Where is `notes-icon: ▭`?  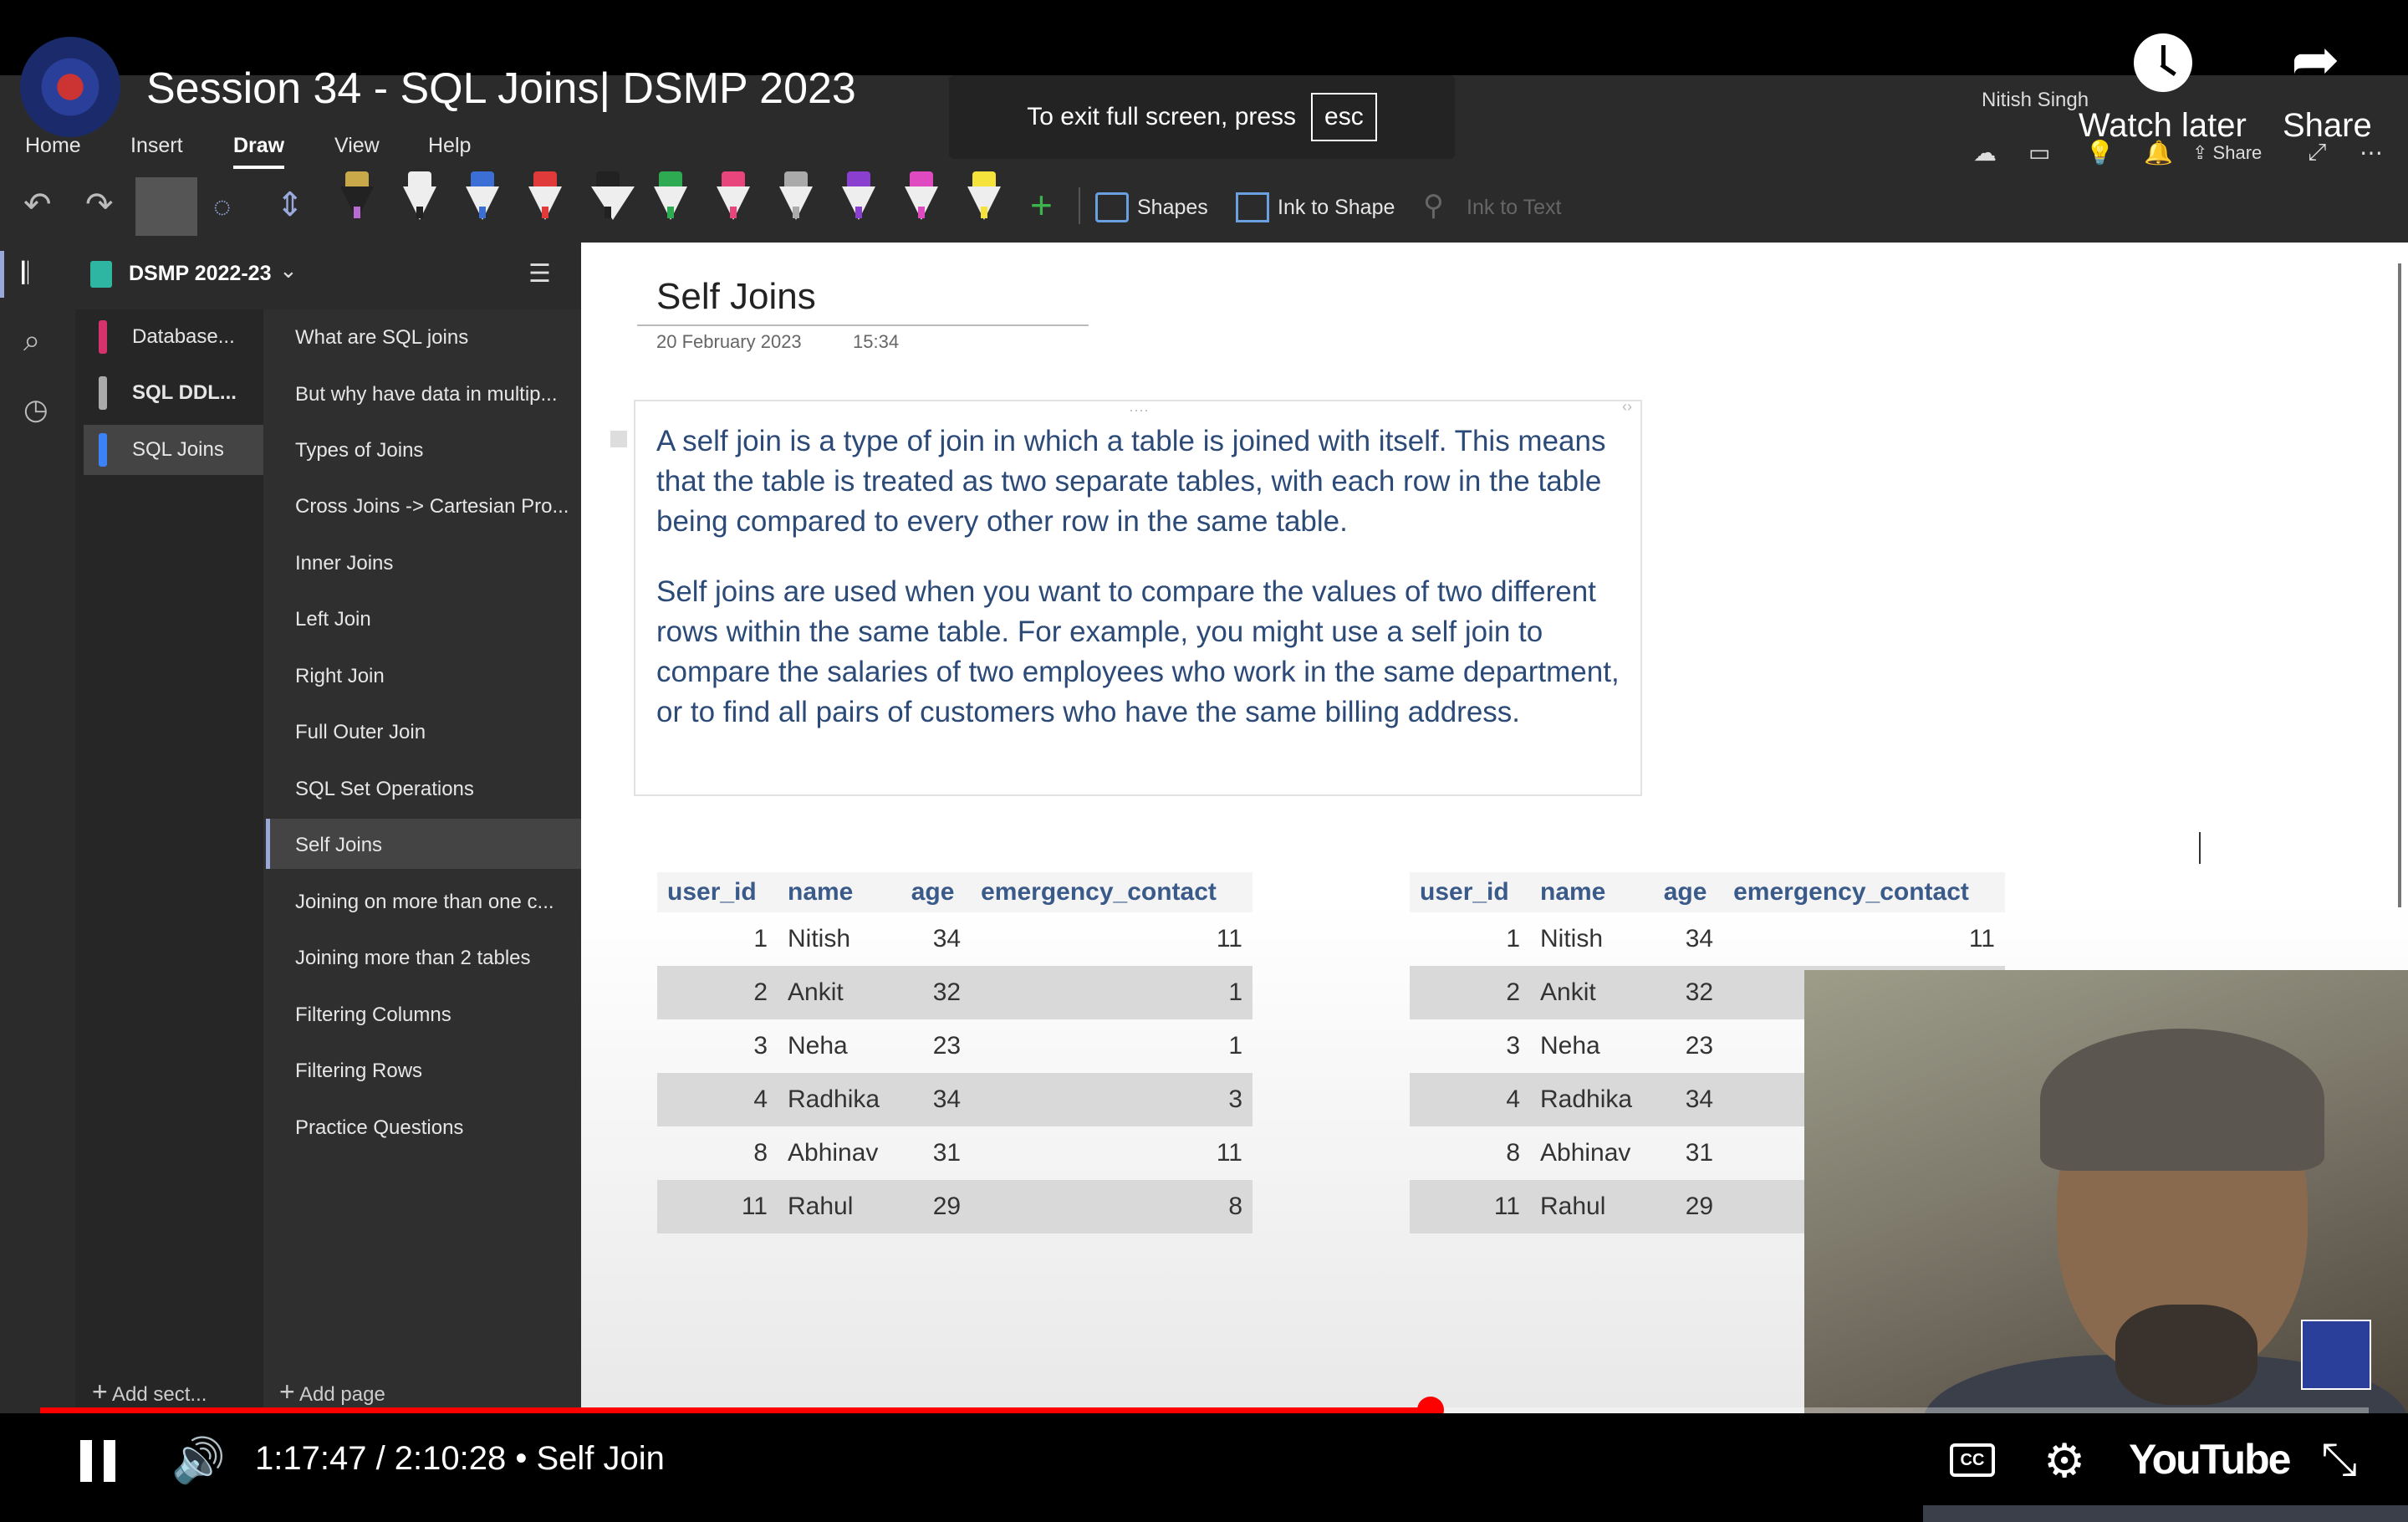
notes-icon: ▭ is located at coordinates (2039, 152).